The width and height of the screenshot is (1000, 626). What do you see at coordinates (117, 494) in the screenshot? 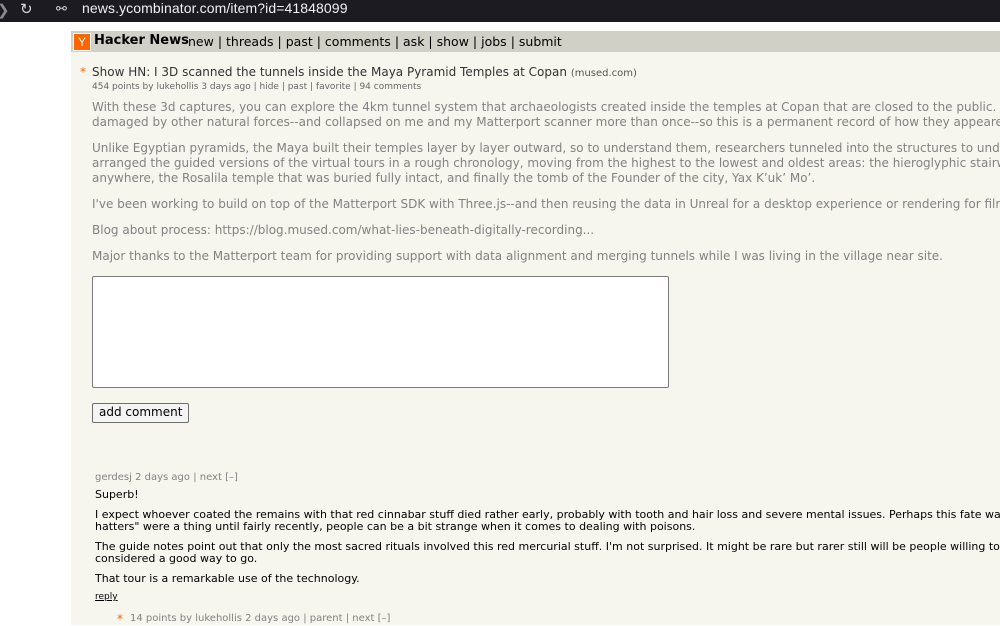
I see `comment-paragraph: Superb!` at bounding box center [117, 494].